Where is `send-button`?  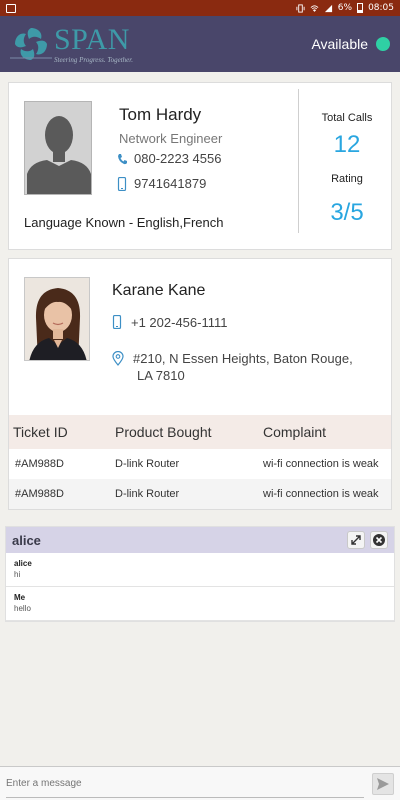
send-button is located at coordinates (383, 783).